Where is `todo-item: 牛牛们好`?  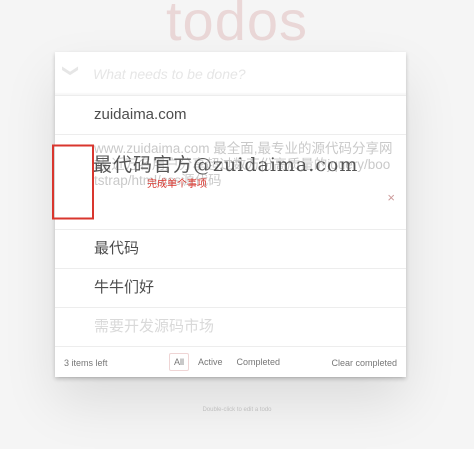
todo-item: 牛牛们好 is located at coordinates (230, 288).